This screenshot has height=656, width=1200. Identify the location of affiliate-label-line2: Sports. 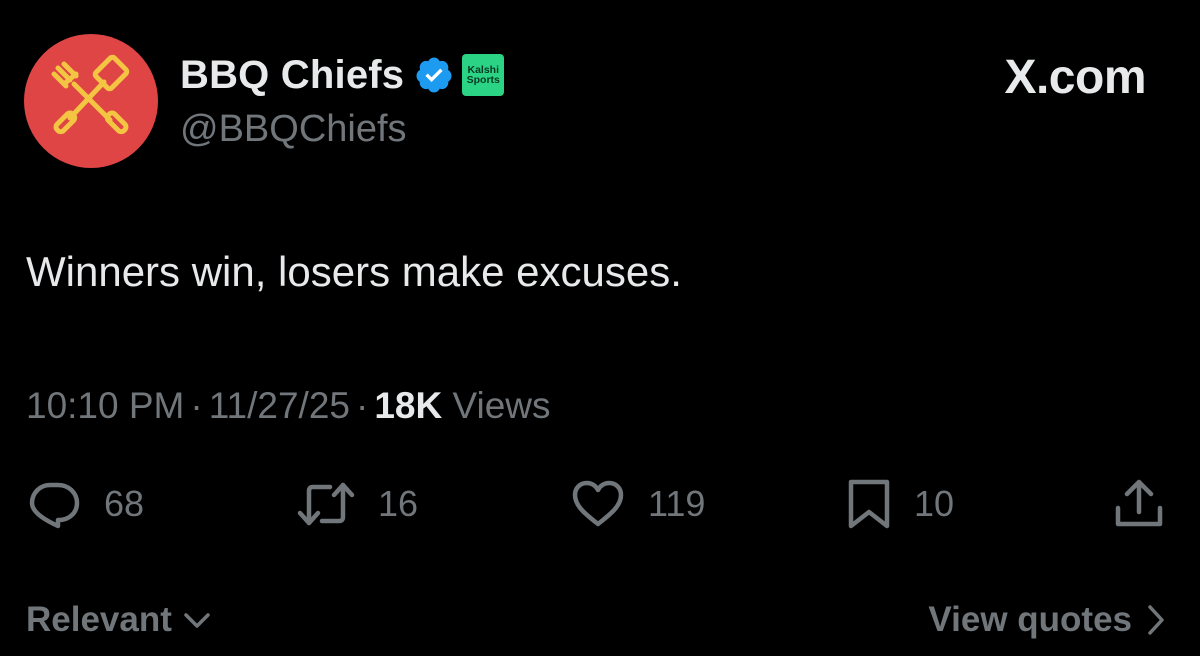
(483, 80).